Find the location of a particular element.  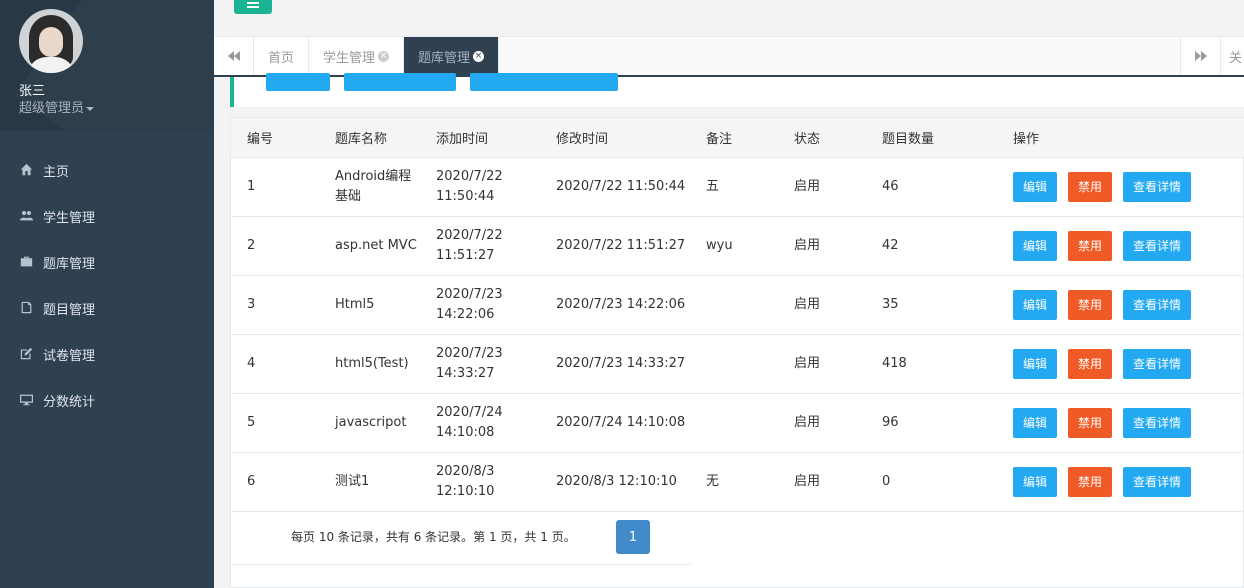

pagination-info: 每页 10 条记录，共有 6 条记录。第 1 页，共 1 页。 is located at coordinates (433, 537).